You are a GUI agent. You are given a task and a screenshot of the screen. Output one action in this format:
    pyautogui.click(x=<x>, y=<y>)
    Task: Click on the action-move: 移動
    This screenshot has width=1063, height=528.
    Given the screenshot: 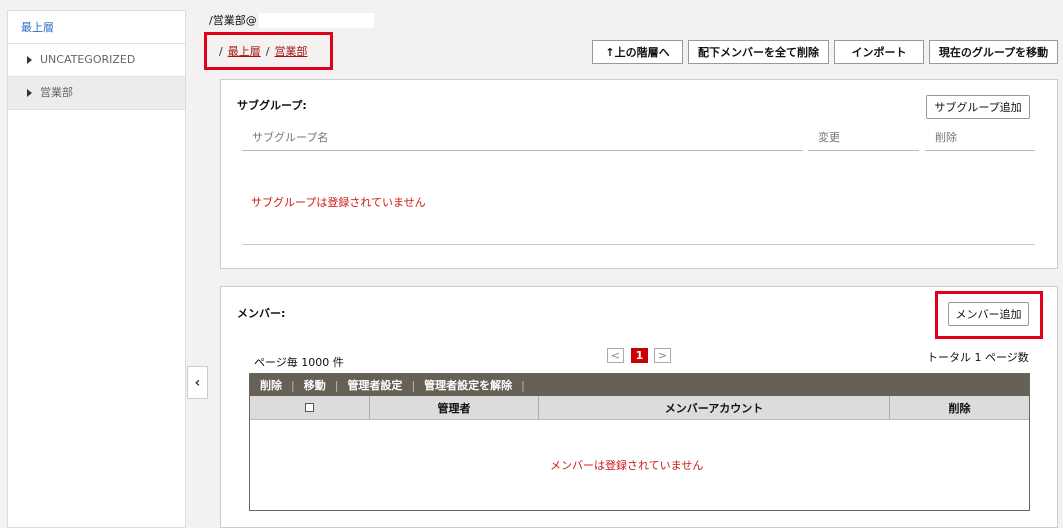 What is the action you would take?
    pyautogui.click(x=315, y=385)
    